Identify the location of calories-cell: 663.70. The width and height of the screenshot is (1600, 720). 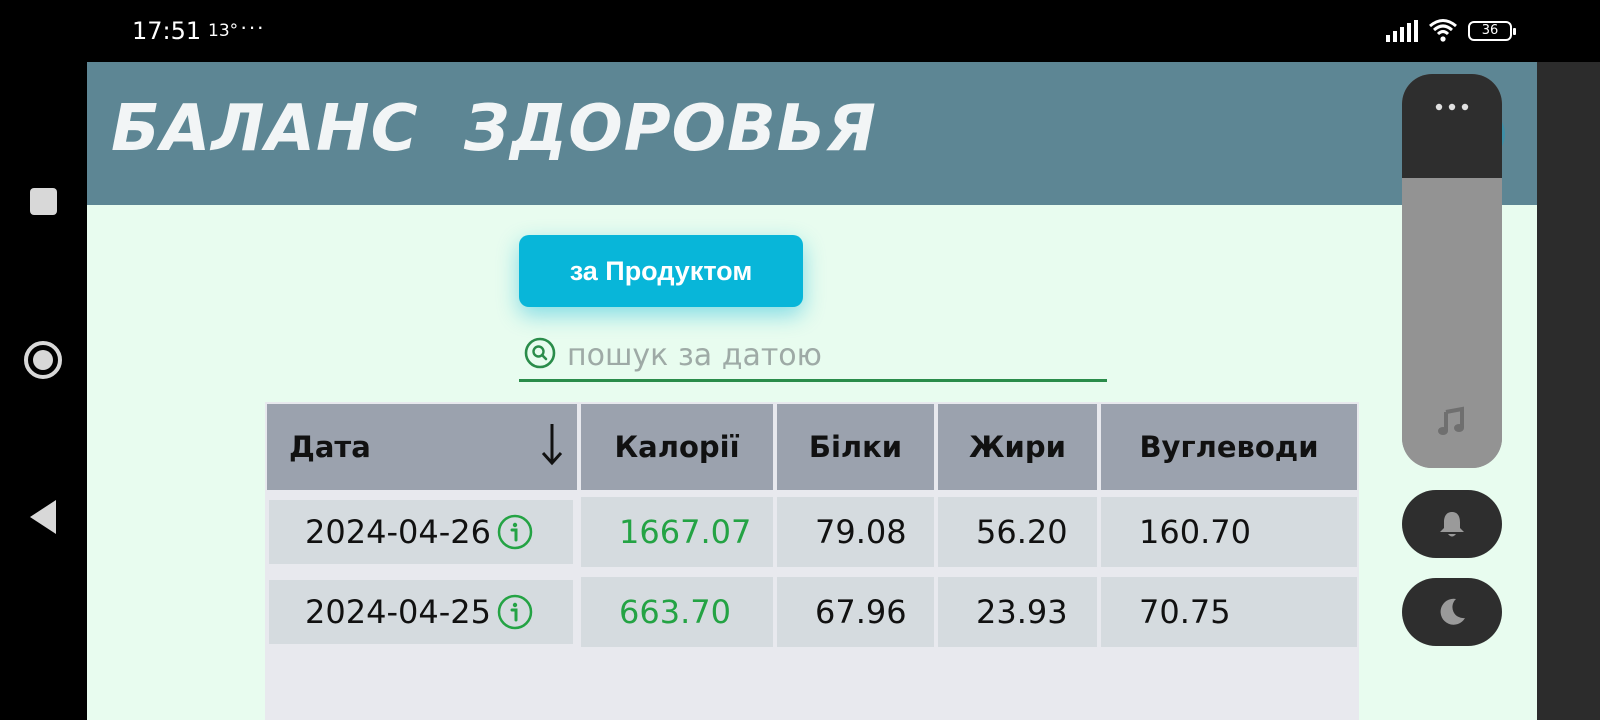
(677, 612).